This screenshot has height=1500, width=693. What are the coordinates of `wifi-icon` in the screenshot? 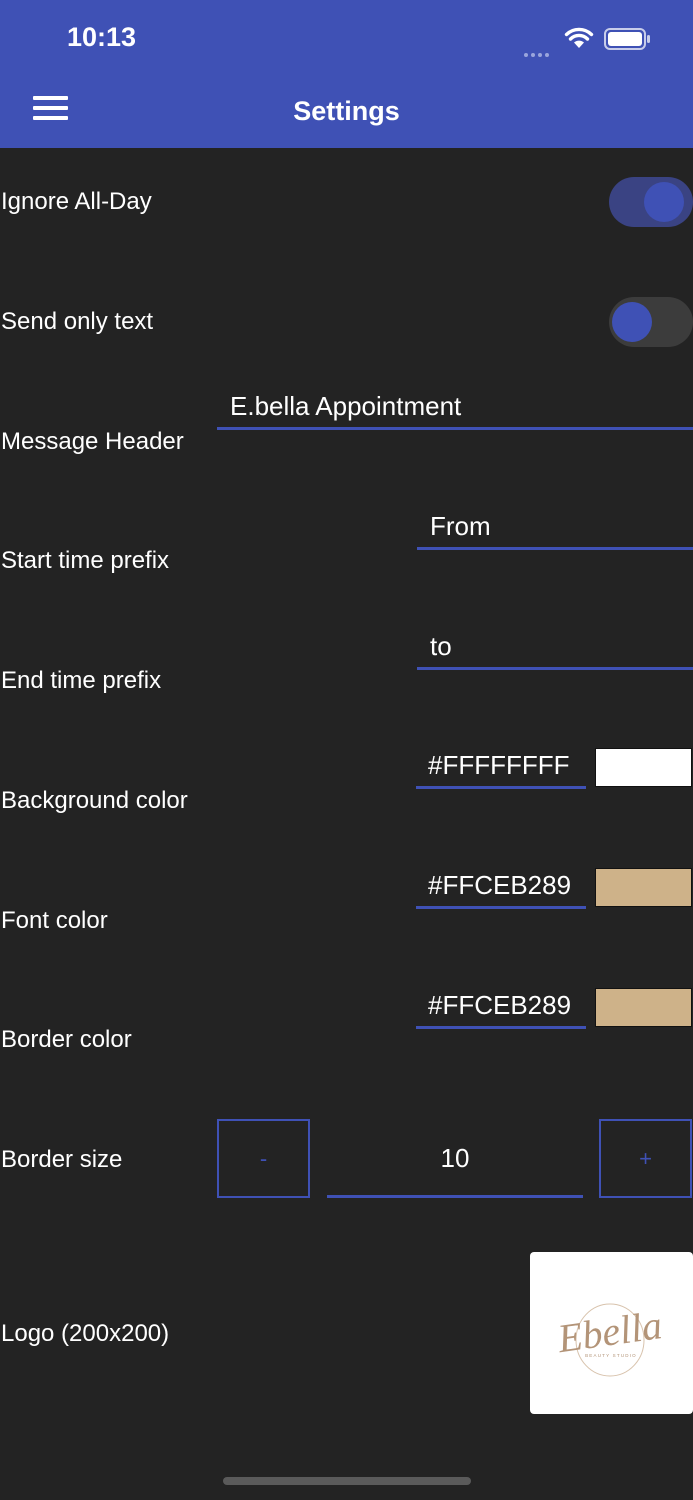 It's located at (579, 40).